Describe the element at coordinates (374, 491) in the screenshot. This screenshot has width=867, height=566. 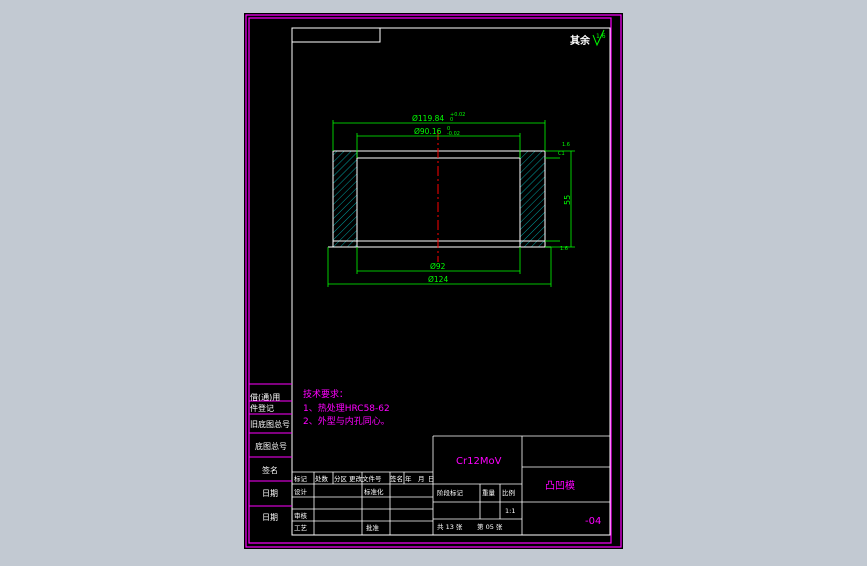
I see `label-standardize: 标准化` at that location.